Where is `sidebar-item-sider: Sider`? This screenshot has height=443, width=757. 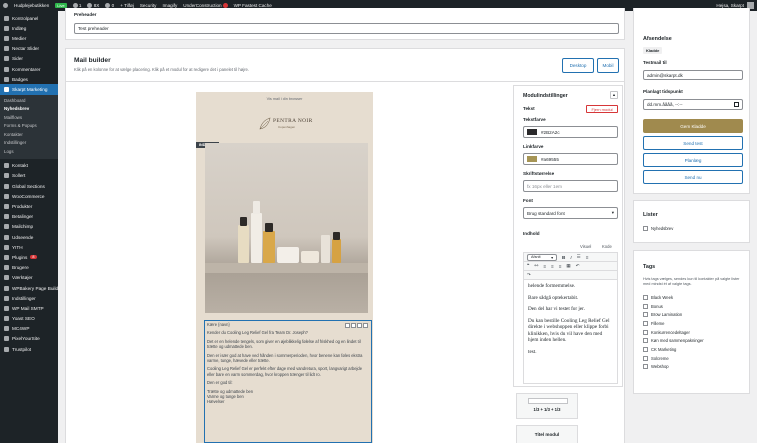
sidebar-item-sider: Sider is located at coordinates (29, 59).